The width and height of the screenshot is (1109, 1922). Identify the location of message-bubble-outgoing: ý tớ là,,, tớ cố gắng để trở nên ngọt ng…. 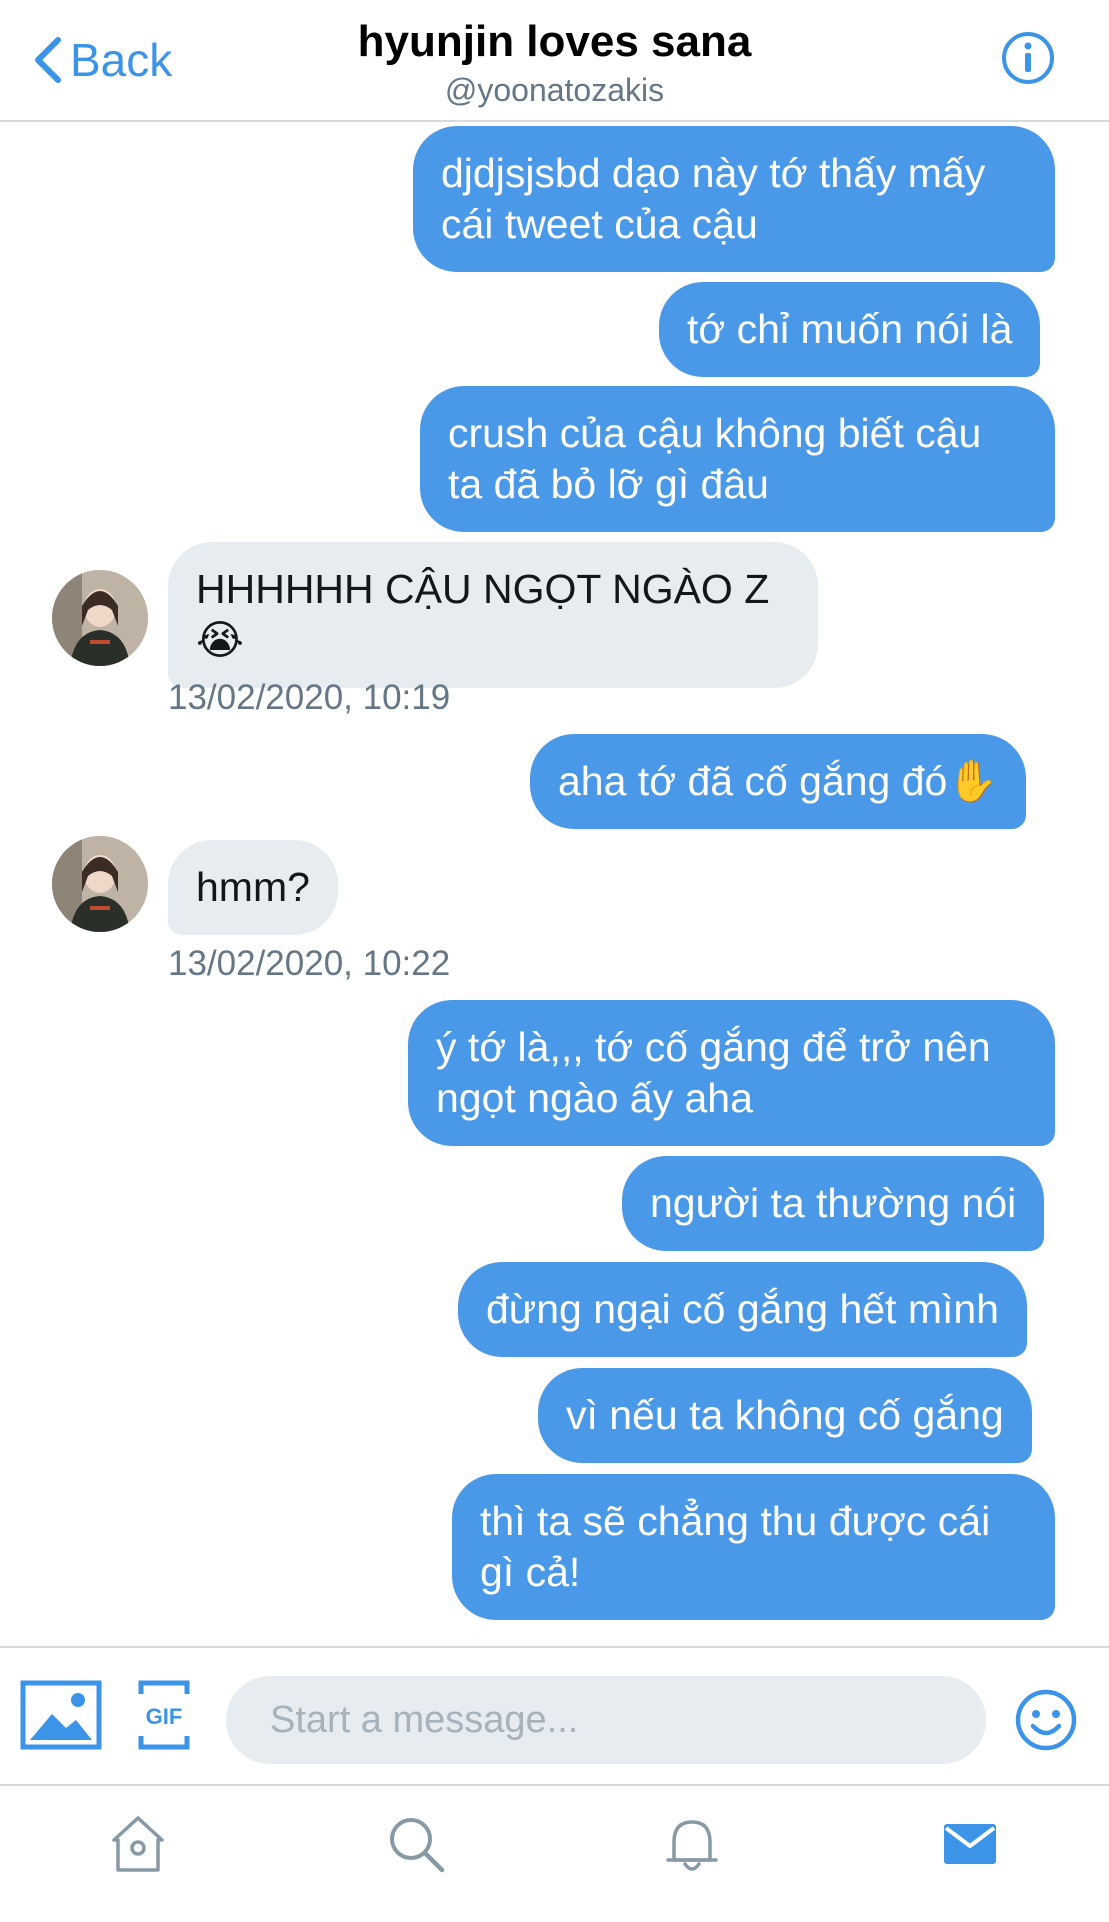
(731, 1073).